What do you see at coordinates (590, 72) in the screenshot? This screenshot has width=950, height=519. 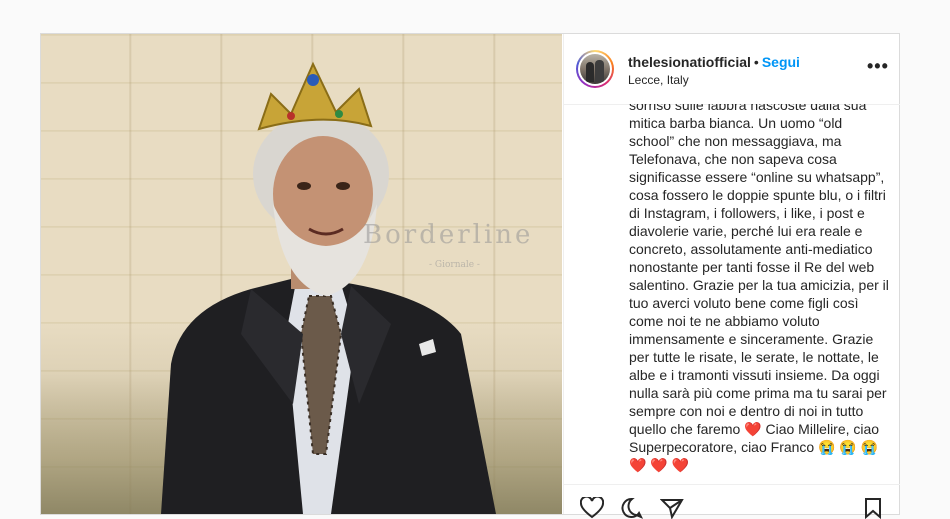 I see `avatar-person-left` at bounding box center [590, 72].